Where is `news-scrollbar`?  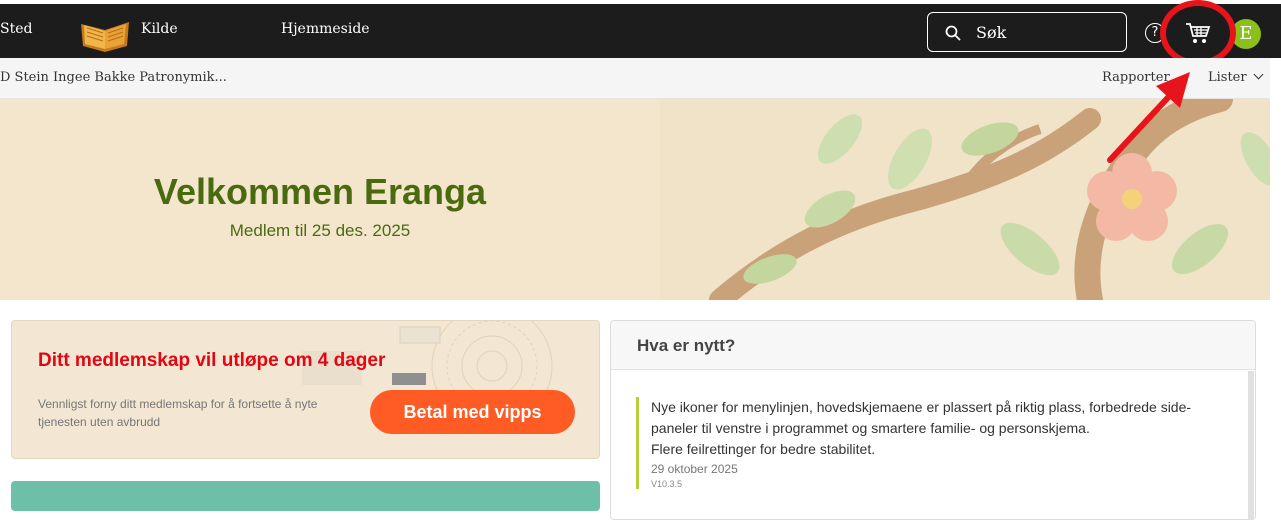 news-scrollbar is located at coordinates (1251, 445).